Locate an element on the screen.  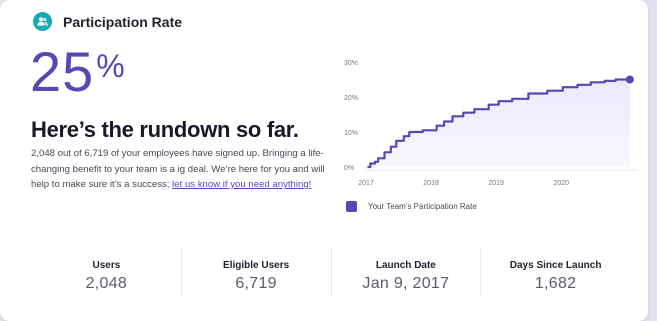
stat-value: 2,048 is located at coordinates (106, 283).